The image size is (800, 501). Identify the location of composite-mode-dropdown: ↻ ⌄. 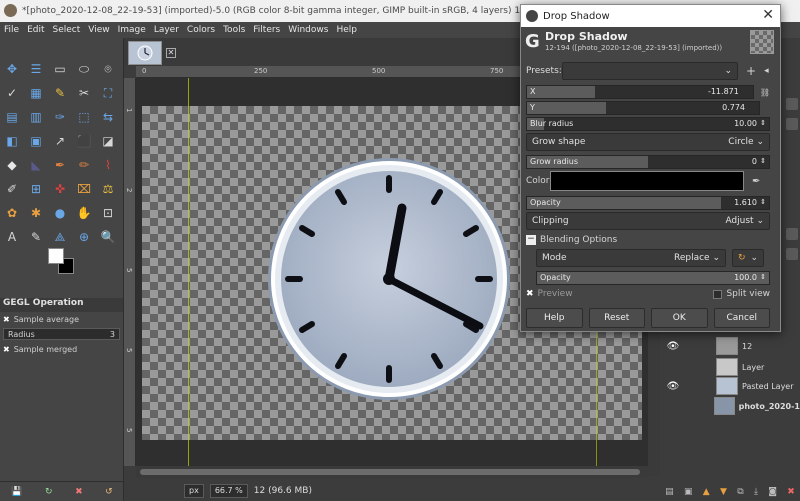
(748, 258).